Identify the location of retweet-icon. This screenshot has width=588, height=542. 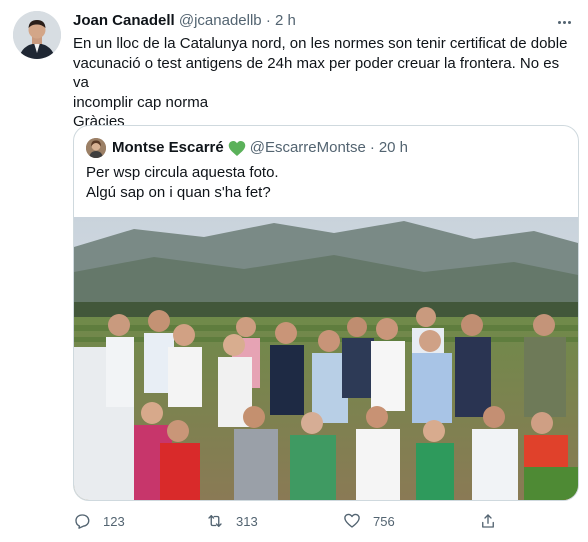
(215, 521).